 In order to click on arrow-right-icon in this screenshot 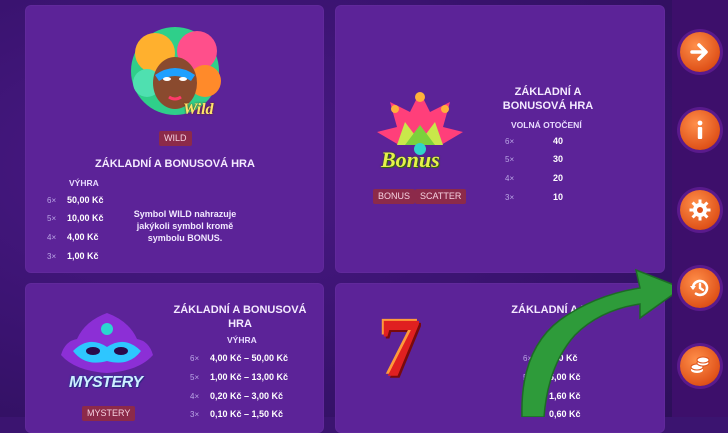, I will do `click(699, 52)`.